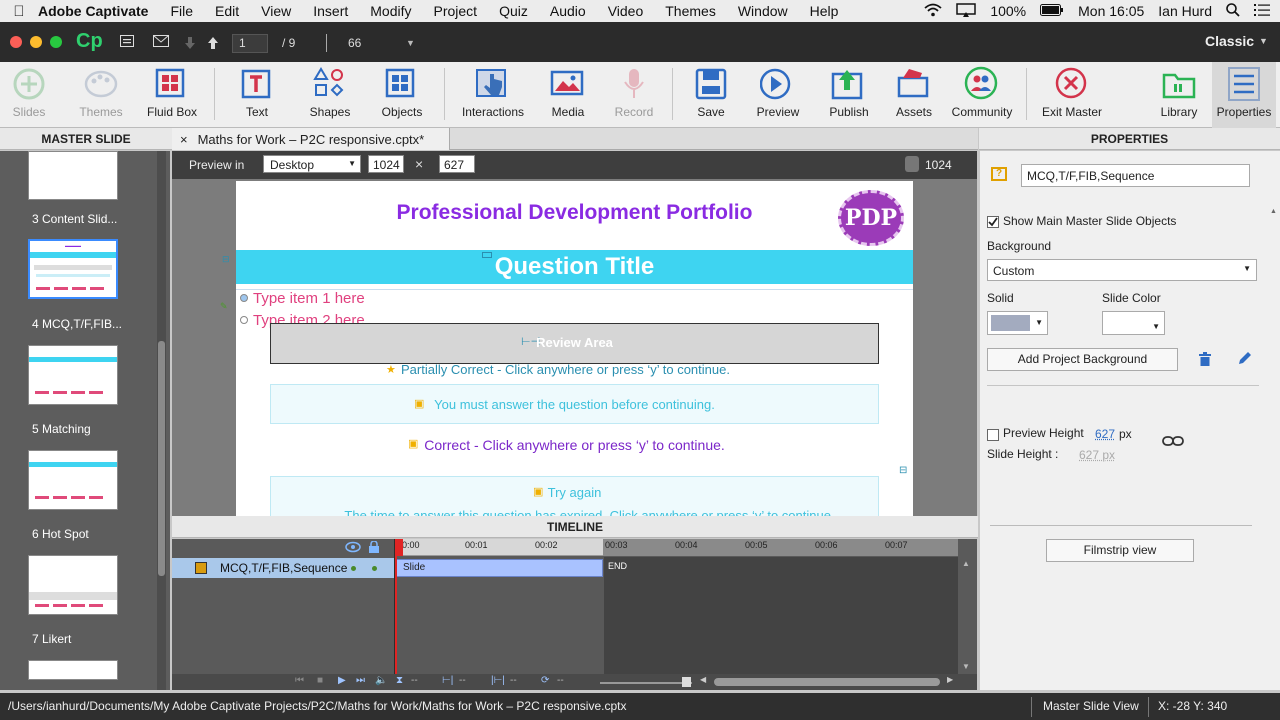 The height and width of the screenshot is (720, 1280). Describe the element at coordinates (342, 680) in the screenshot. I see `play-icon: ▶` at that location.